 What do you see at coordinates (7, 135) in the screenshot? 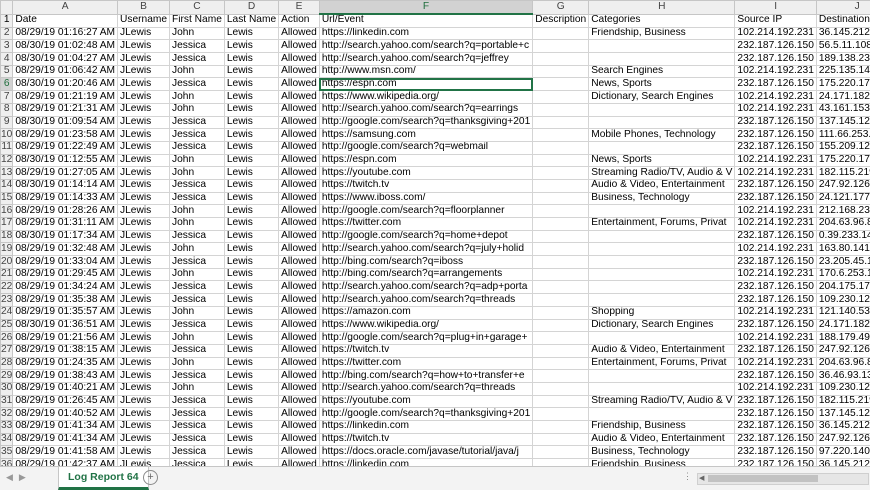
I see `row-header: 10` at bounding box center [7, 135].